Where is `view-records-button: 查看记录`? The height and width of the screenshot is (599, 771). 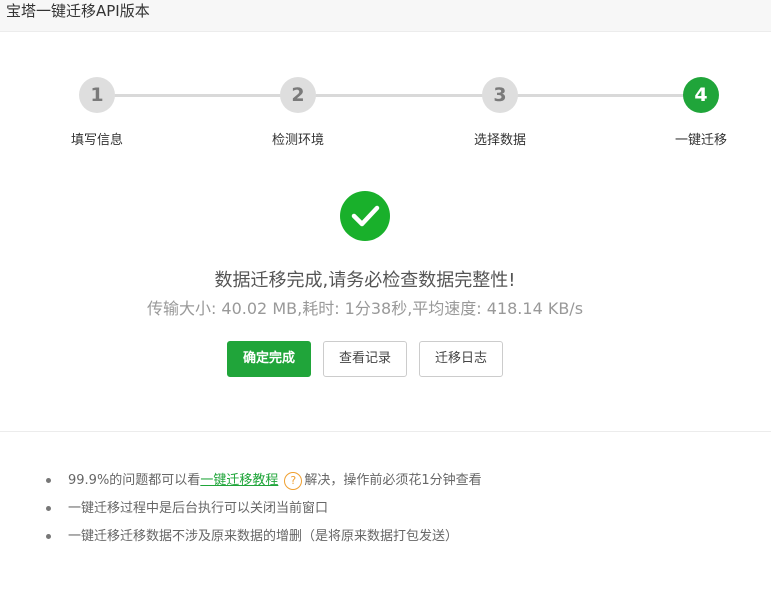
view-records-button: 查看记录 is located at coordinates (365, 359).